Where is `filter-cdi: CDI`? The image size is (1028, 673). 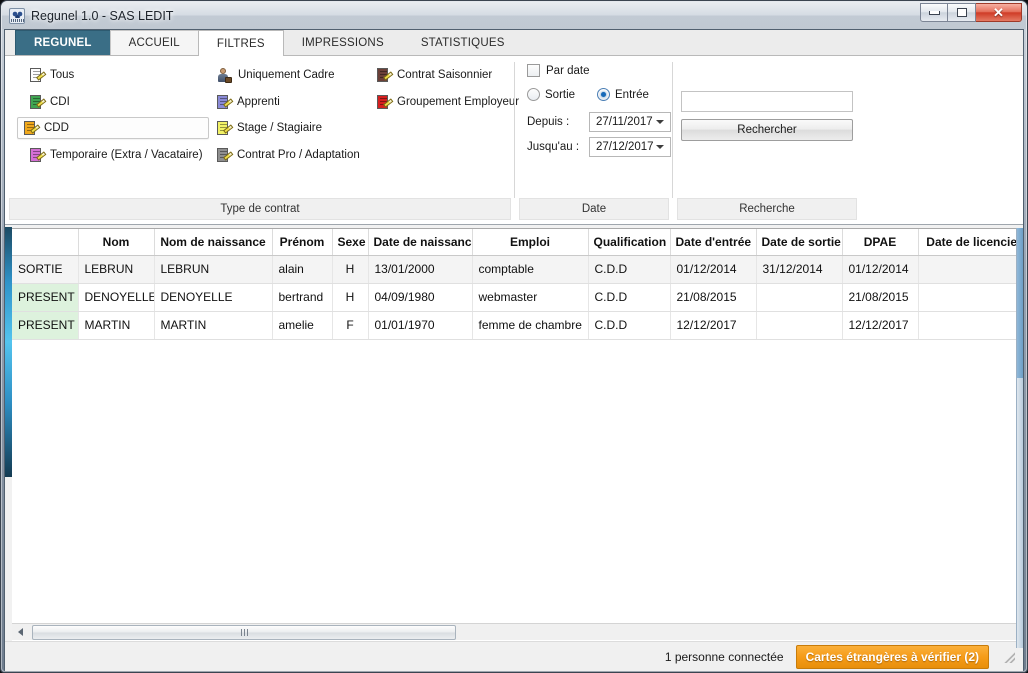
filter-cdi: CDI is located at coordinates (50, 102).